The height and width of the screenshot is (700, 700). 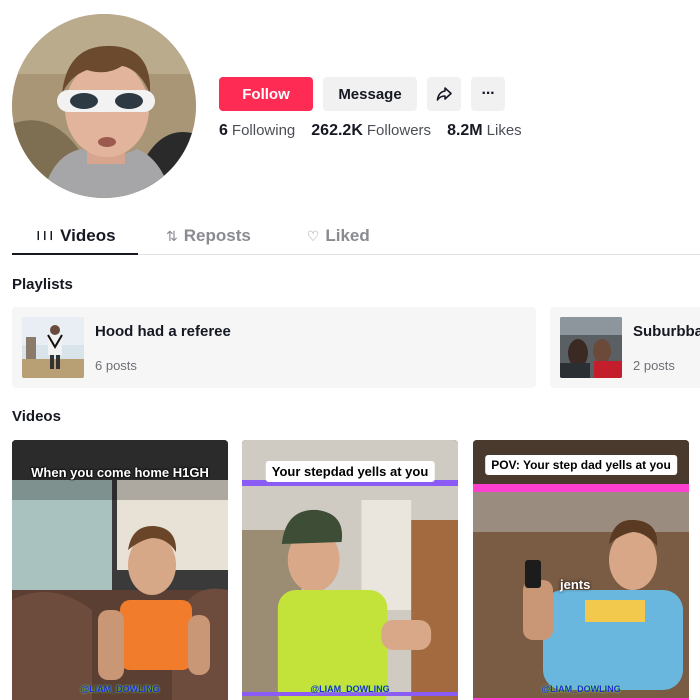 I want to click on playlist-name: Hood had a referee, so click(x=163, y=331).